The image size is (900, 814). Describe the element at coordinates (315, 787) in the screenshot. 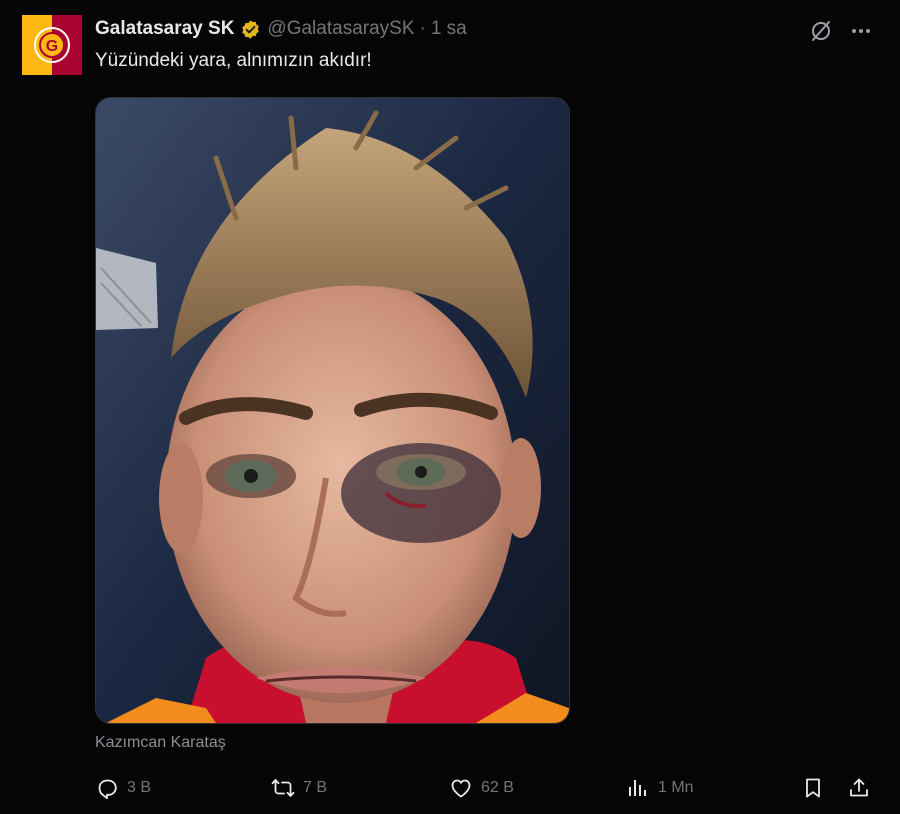

I see `repost-count: 7 B` at that location.